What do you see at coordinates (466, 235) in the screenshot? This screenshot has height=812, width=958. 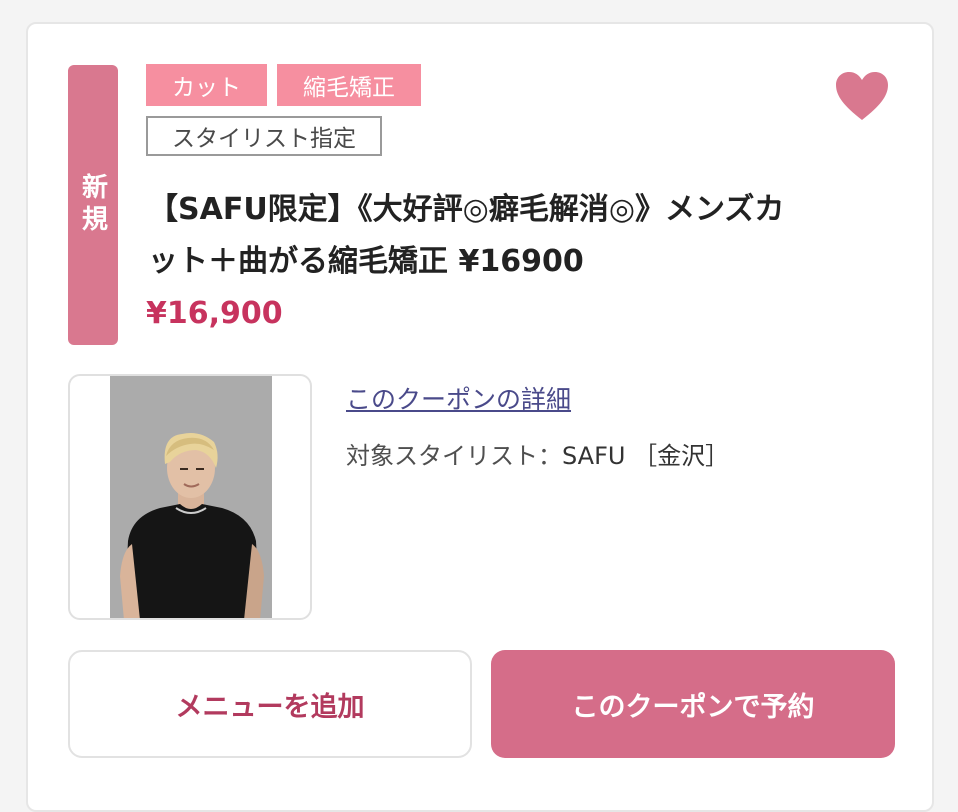 I see `coupon-title: 【SAFU限定】《大好評◎癖毛解消◎》メンズカット＋曲がる縮毛矯正 ¥16900` at bounding box center [466, 235].